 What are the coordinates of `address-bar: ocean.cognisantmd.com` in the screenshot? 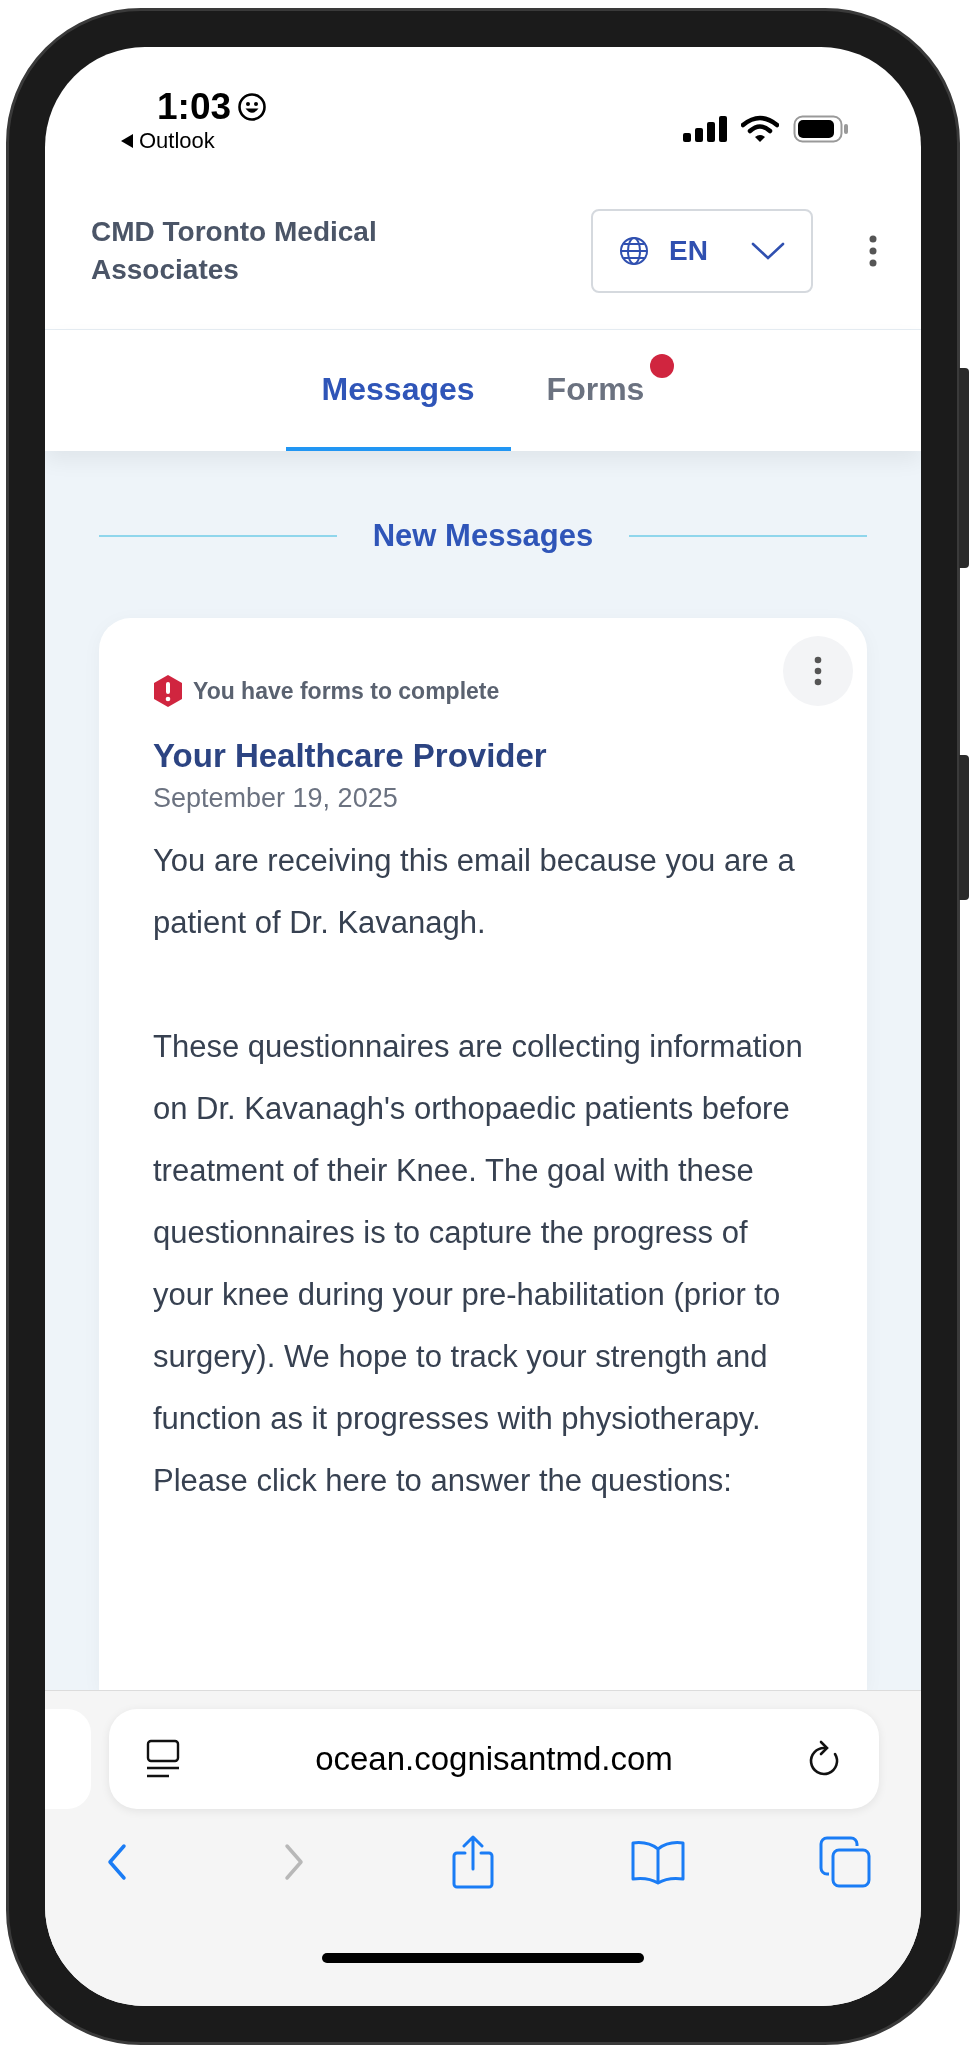 It's located at (494, 1759).